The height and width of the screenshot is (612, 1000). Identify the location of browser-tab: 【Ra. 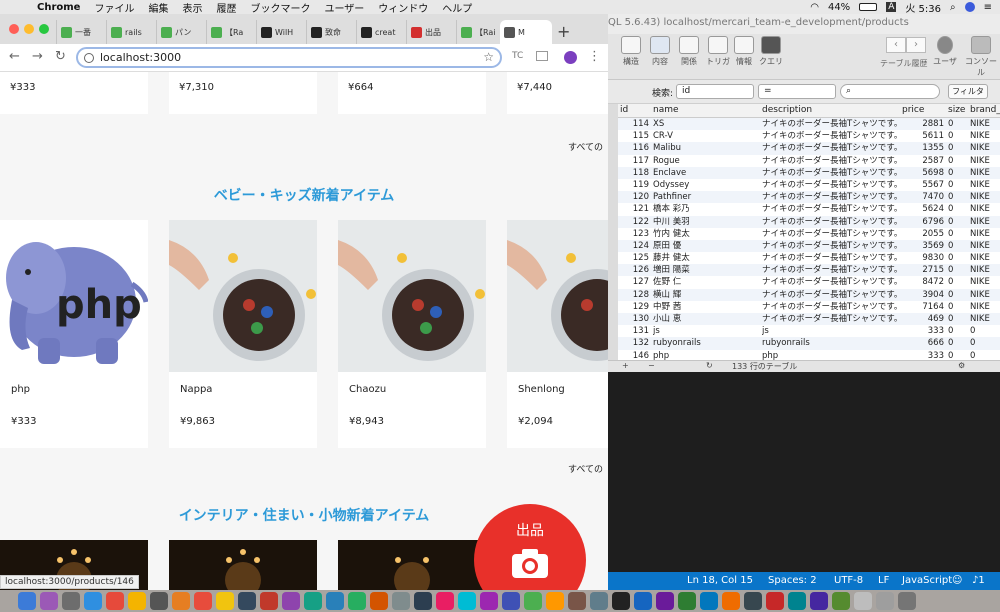
(231, 32).